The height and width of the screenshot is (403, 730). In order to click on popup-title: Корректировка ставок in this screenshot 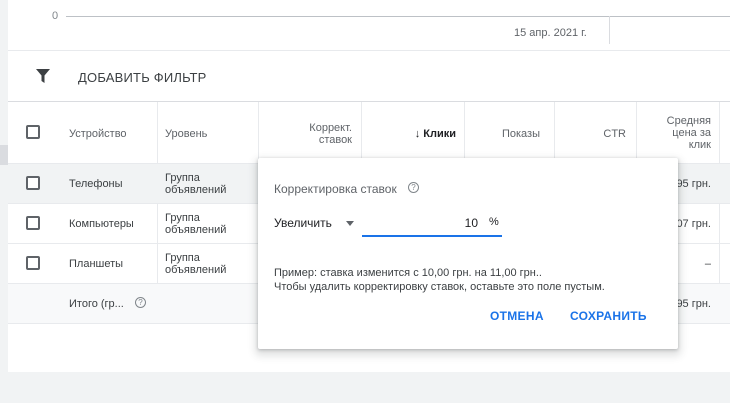, I will do `click(335, 189)`.